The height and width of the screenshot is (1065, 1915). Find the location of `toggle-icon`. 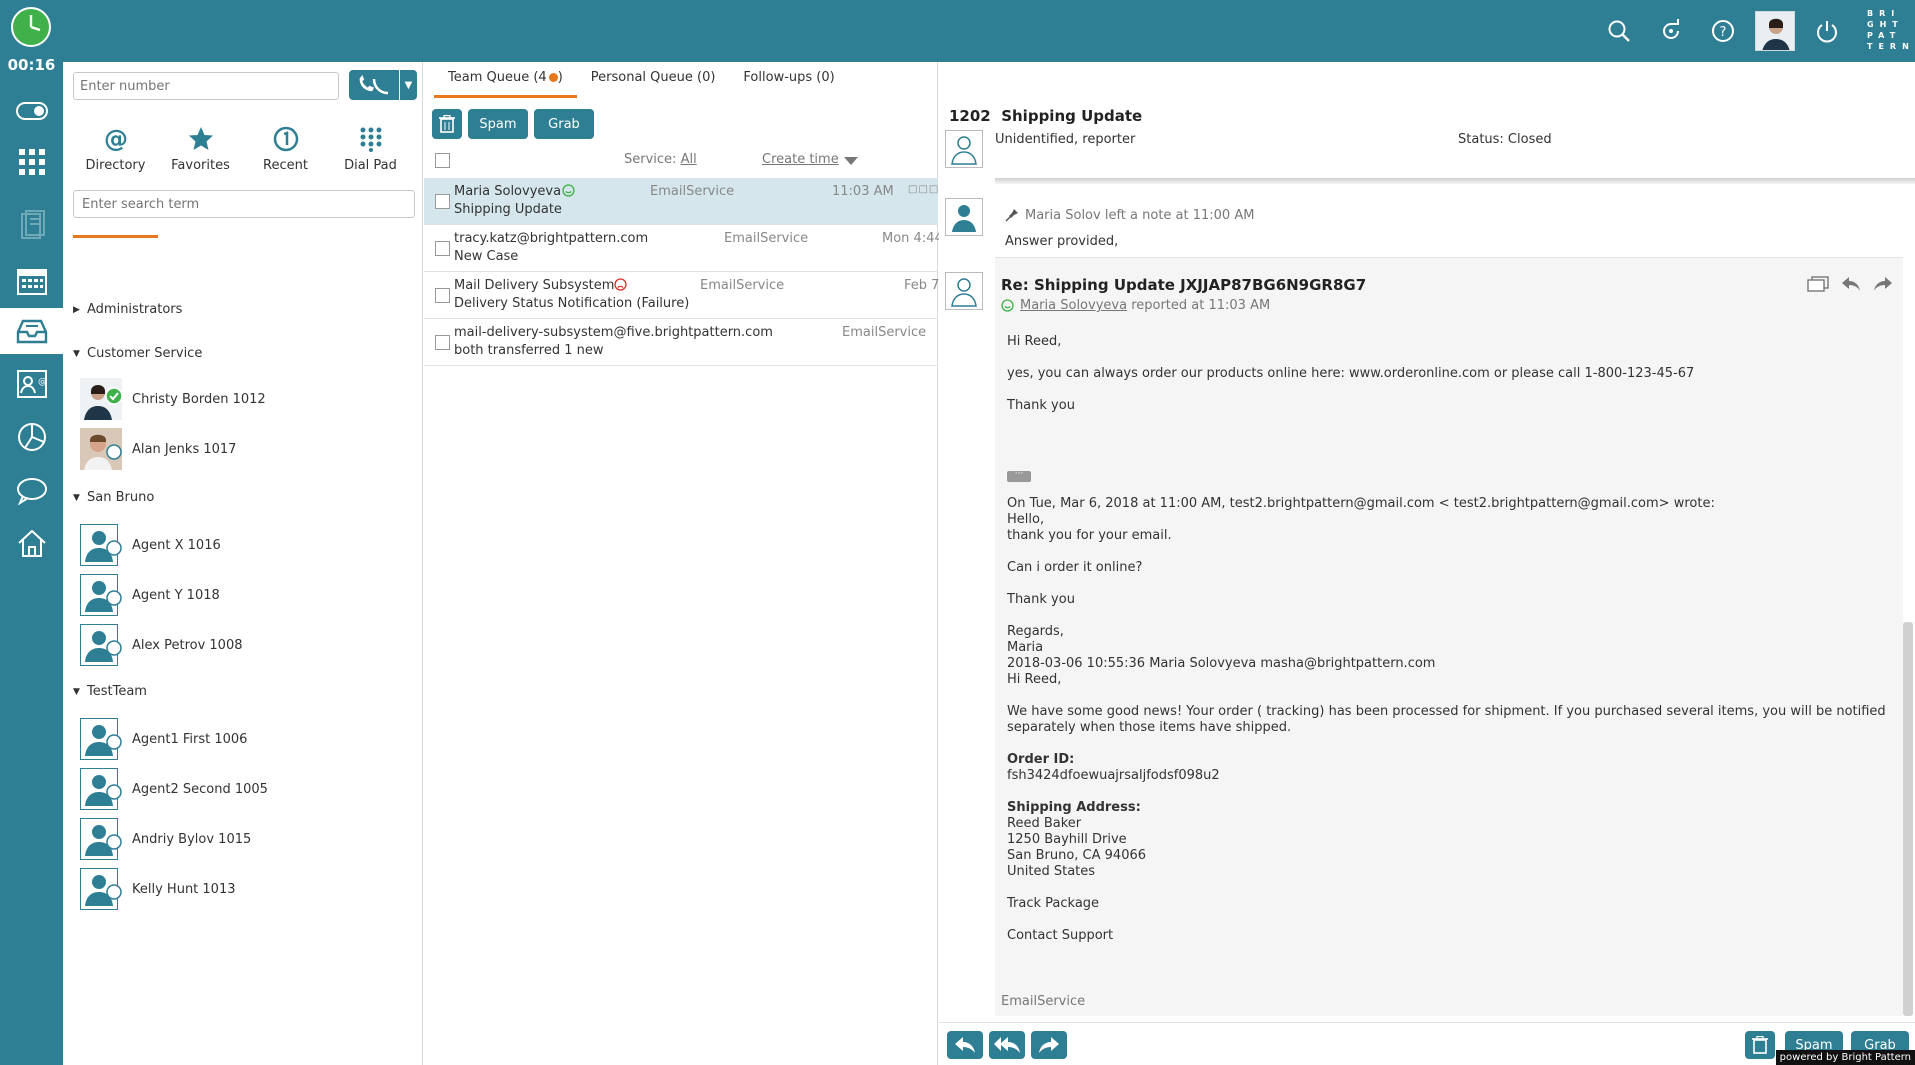

toggle-icon is located at coordinates (31, 111).